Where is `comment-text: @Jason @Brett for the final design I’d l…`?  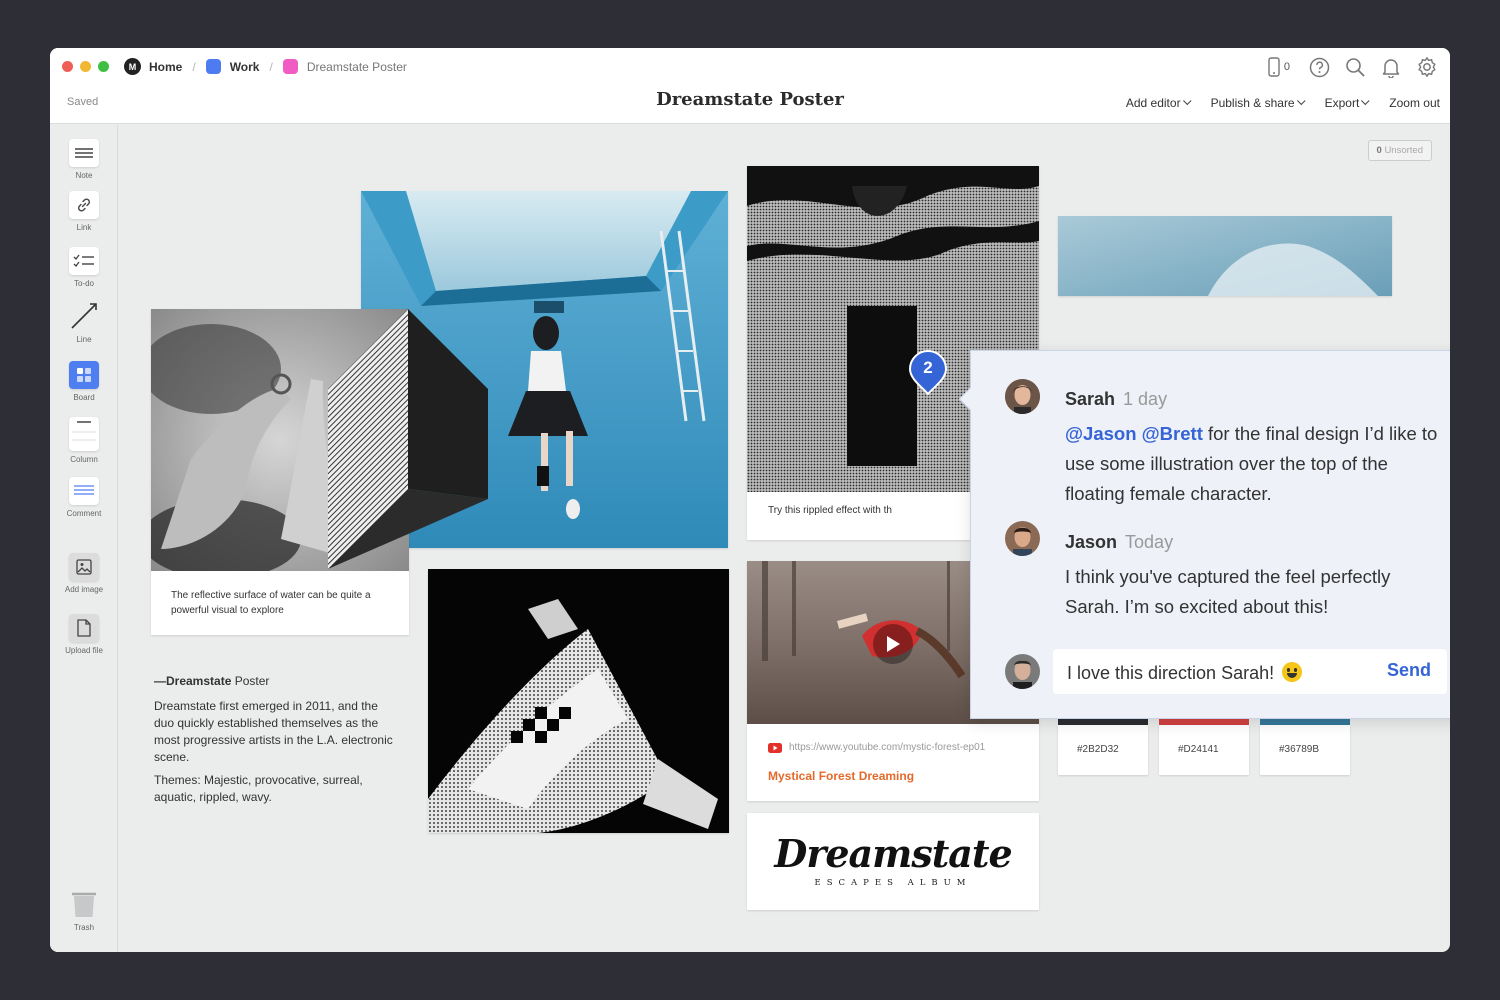 comment-text: @Jason @Brett for the final design I’d l… is located at coordinates (1257, 464).